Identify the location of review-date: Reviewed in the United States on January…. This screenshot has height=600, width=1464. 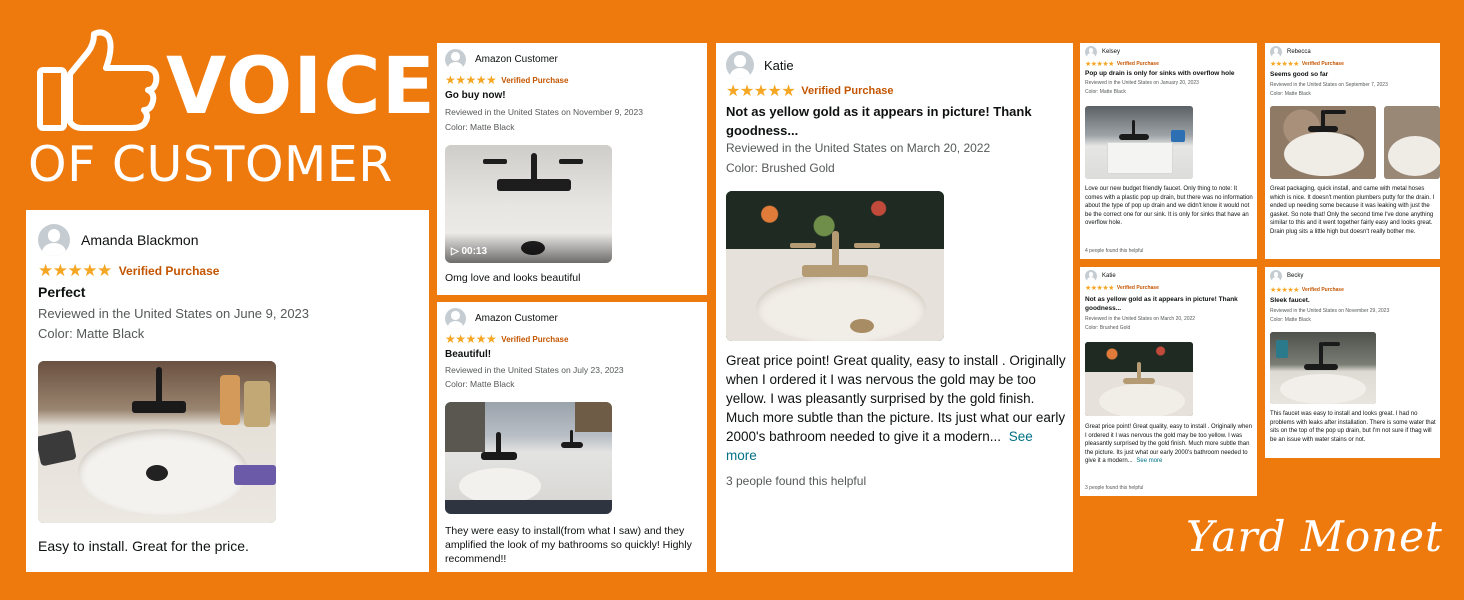
(1142, 83).